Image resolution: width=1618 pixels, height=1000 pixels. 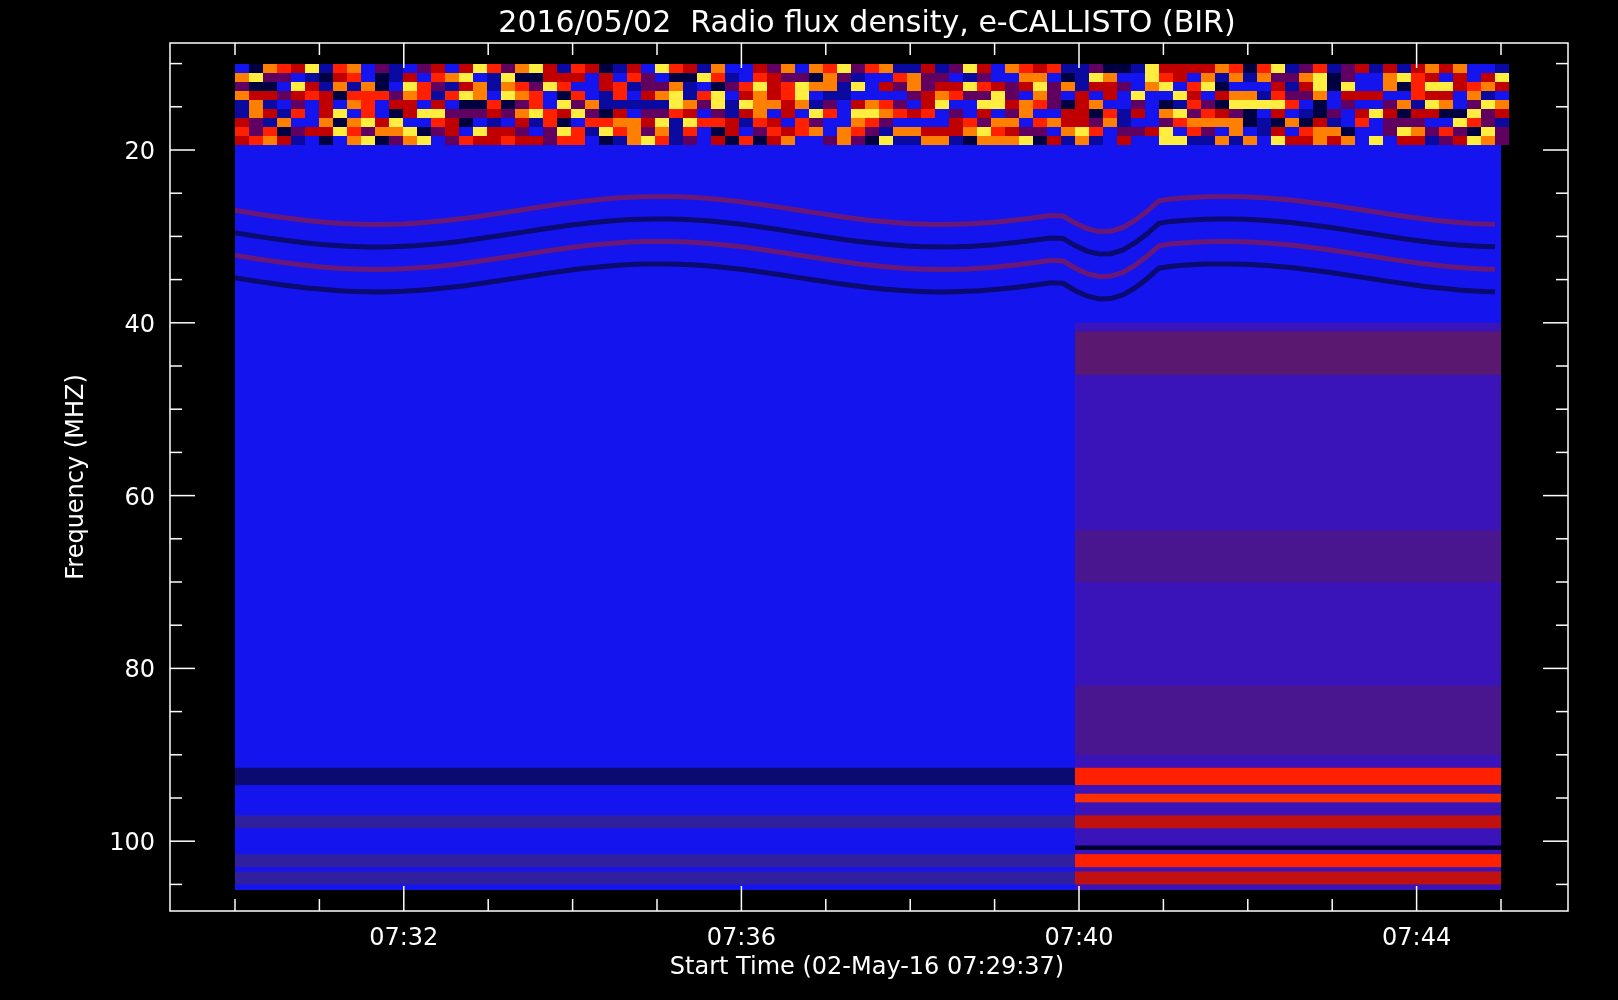 I want to click on y-axis-label: Frequency (MHZ), so click(x=75, y=477).